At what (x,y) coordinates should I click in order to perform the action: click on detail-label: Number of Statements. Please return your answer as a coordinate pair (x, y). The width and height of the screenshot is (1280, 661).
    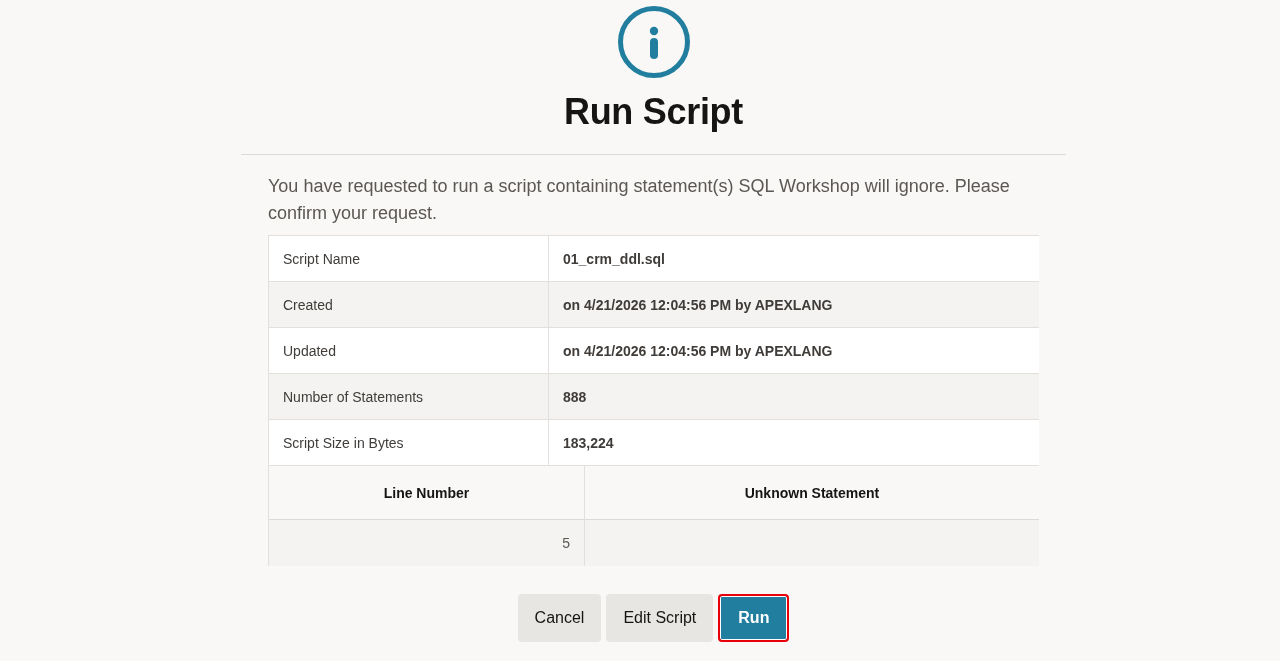
    Looking at the image, I should click on (409, 397).